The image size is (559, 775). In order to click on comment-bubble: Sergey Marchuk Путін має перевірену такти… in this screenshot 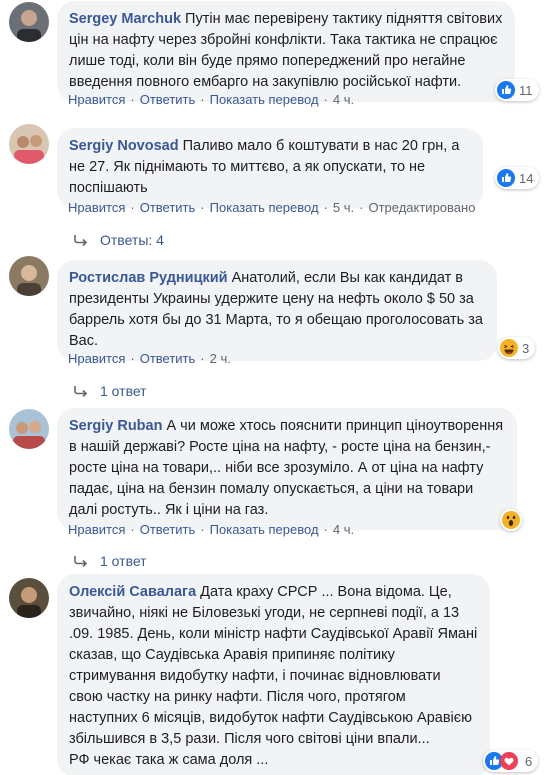, I will do `click(286, 51)`.